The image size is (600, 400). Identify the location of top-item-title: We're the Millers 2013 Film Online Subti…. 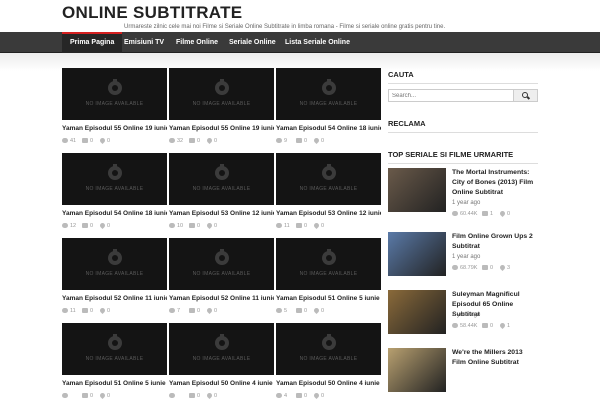
(495, 358).